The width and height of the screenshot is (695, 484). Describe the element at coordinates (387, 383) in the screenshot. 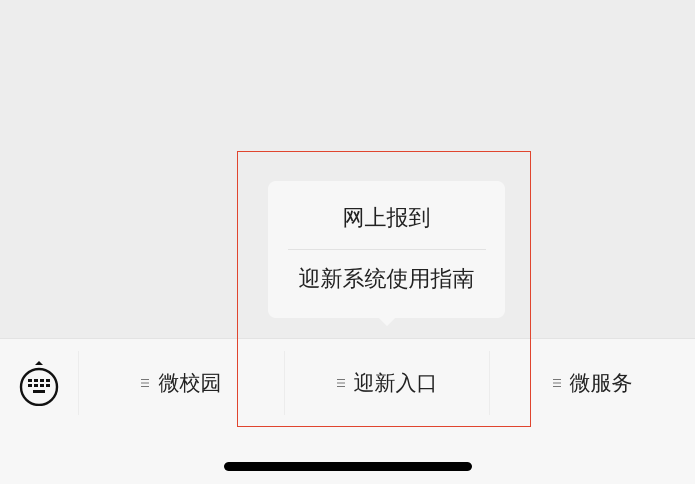

I see `menu-item: 迎新入口` at that location.